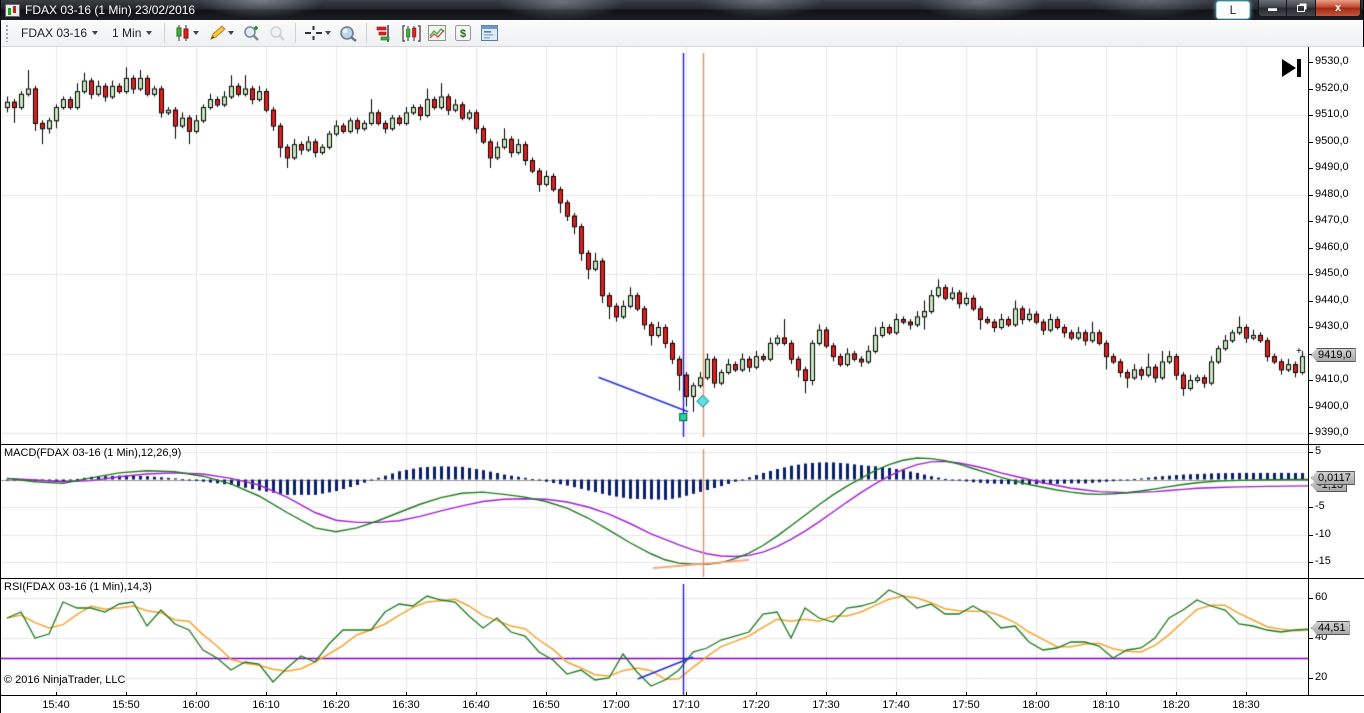  I want to click on price-axis-label: 9460,0, so click(1332, 247).